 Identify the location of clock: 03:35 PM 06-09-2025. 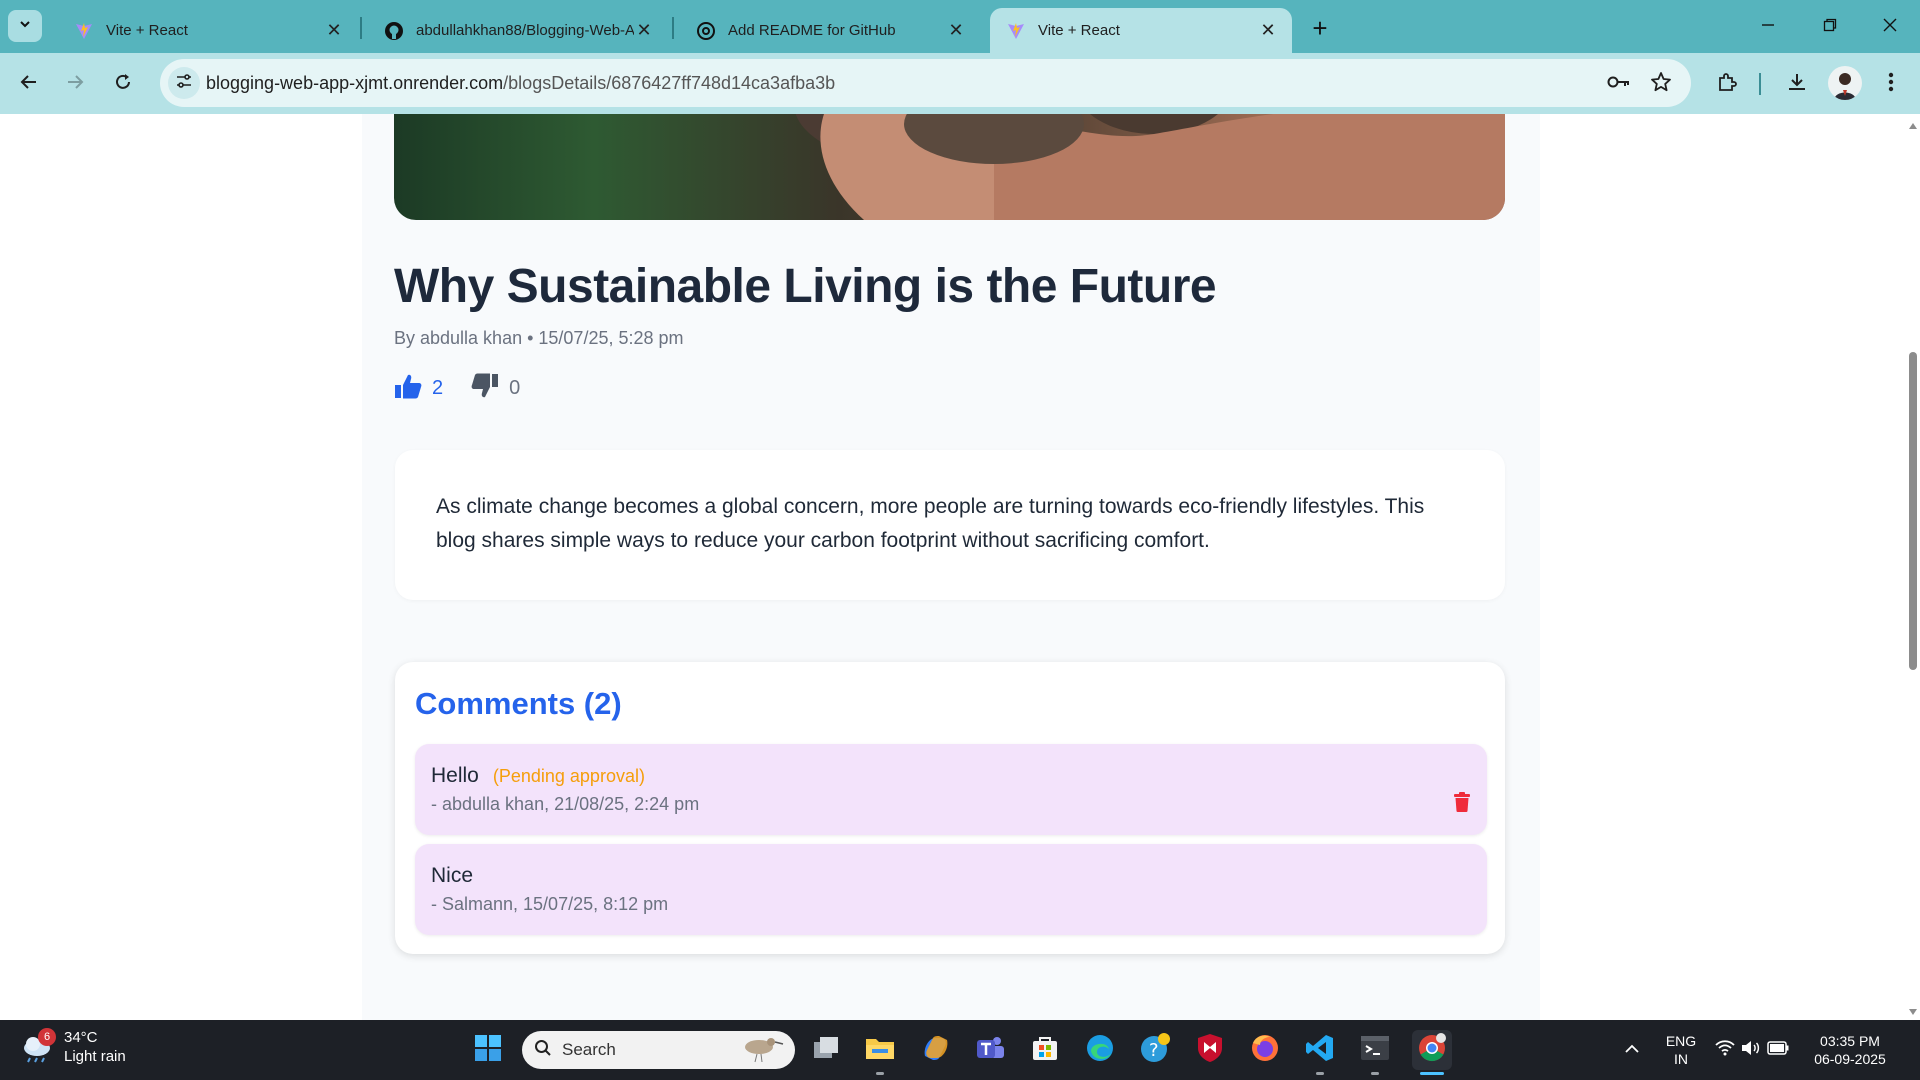
(1850, 1050).